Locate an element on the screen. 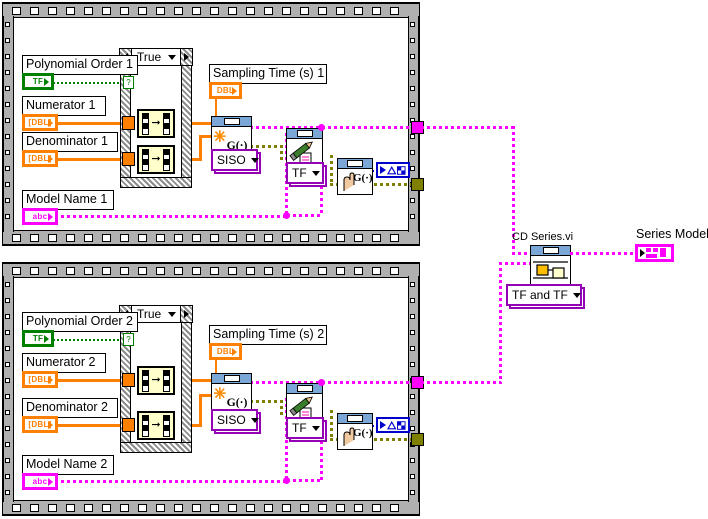 The image size is (708, 519). terminal-numerator-1: [DBL] is located at coordinates (40, 122).